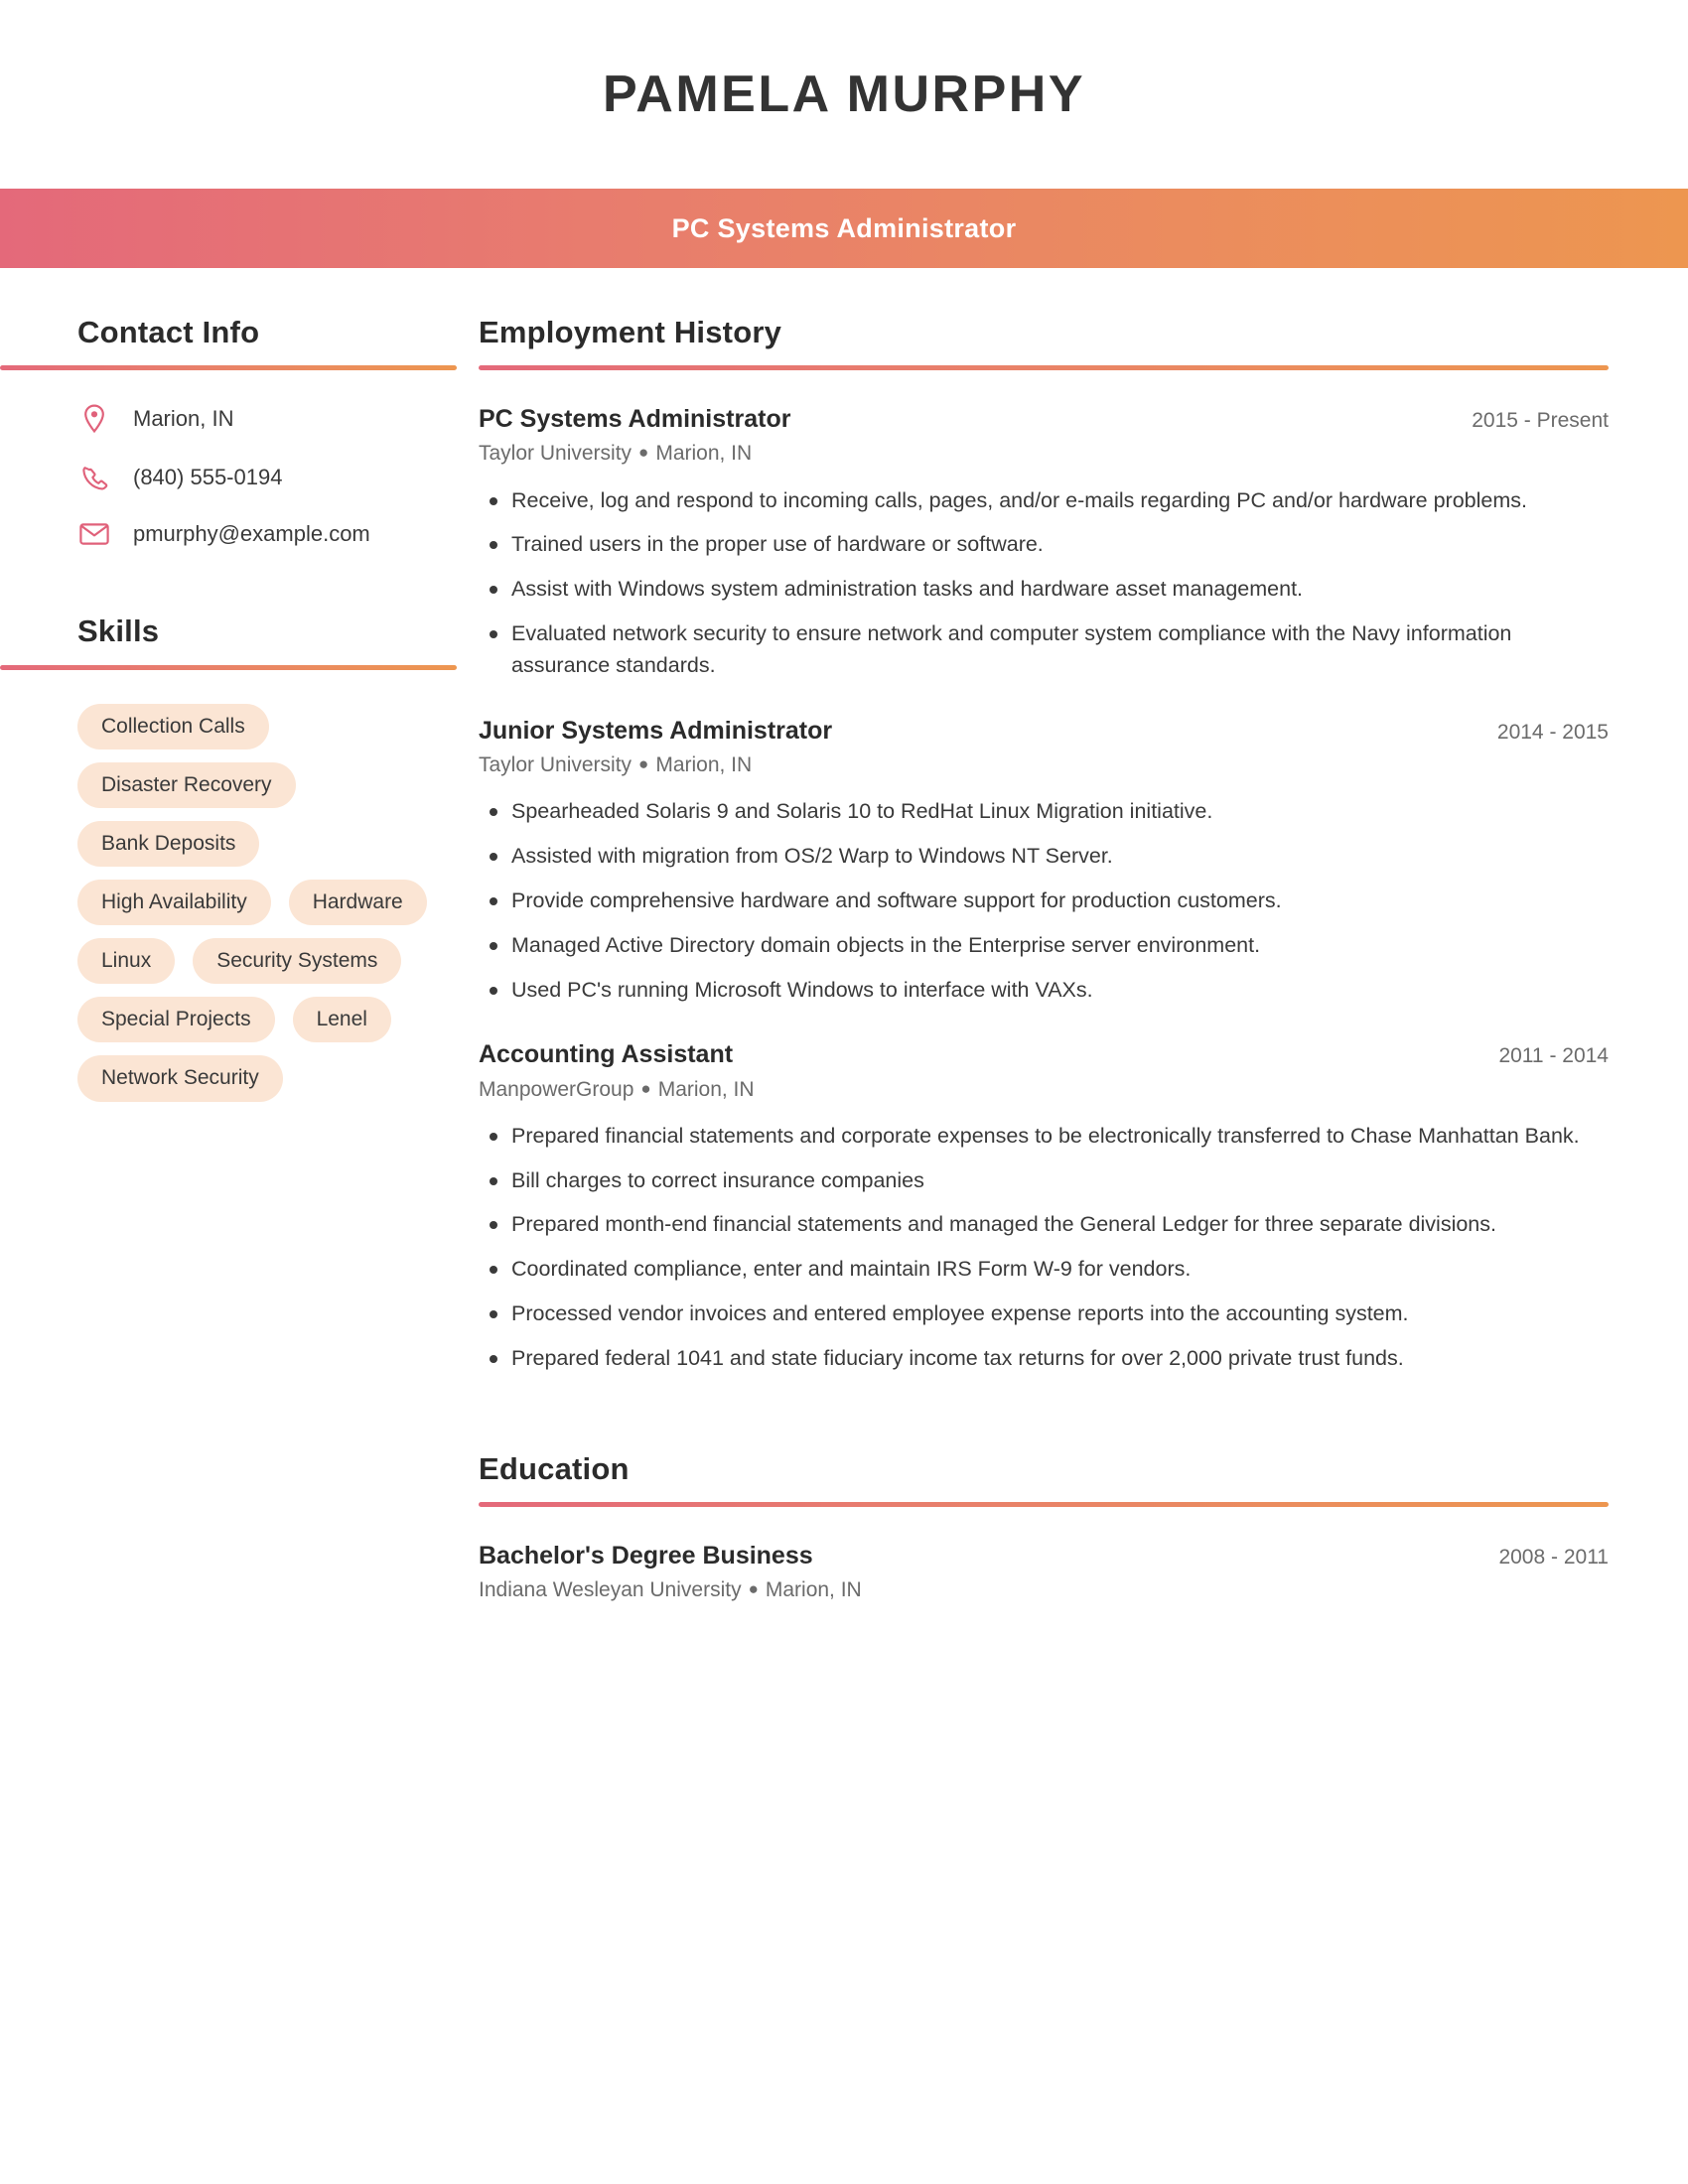  What do you see at coordinates (813, 1590) in the screenshot?
I see `education-location: Marion, IN` at bounding box center [813, 1590].